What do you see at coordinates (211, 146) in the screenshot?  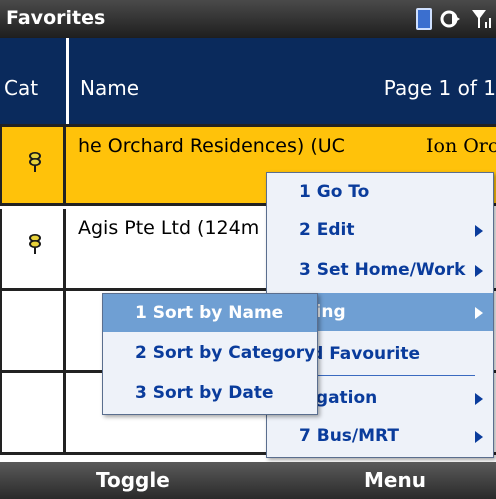 I see `favorite-name: he Orchard Residences) (UC` at bounding box center [211, 146].